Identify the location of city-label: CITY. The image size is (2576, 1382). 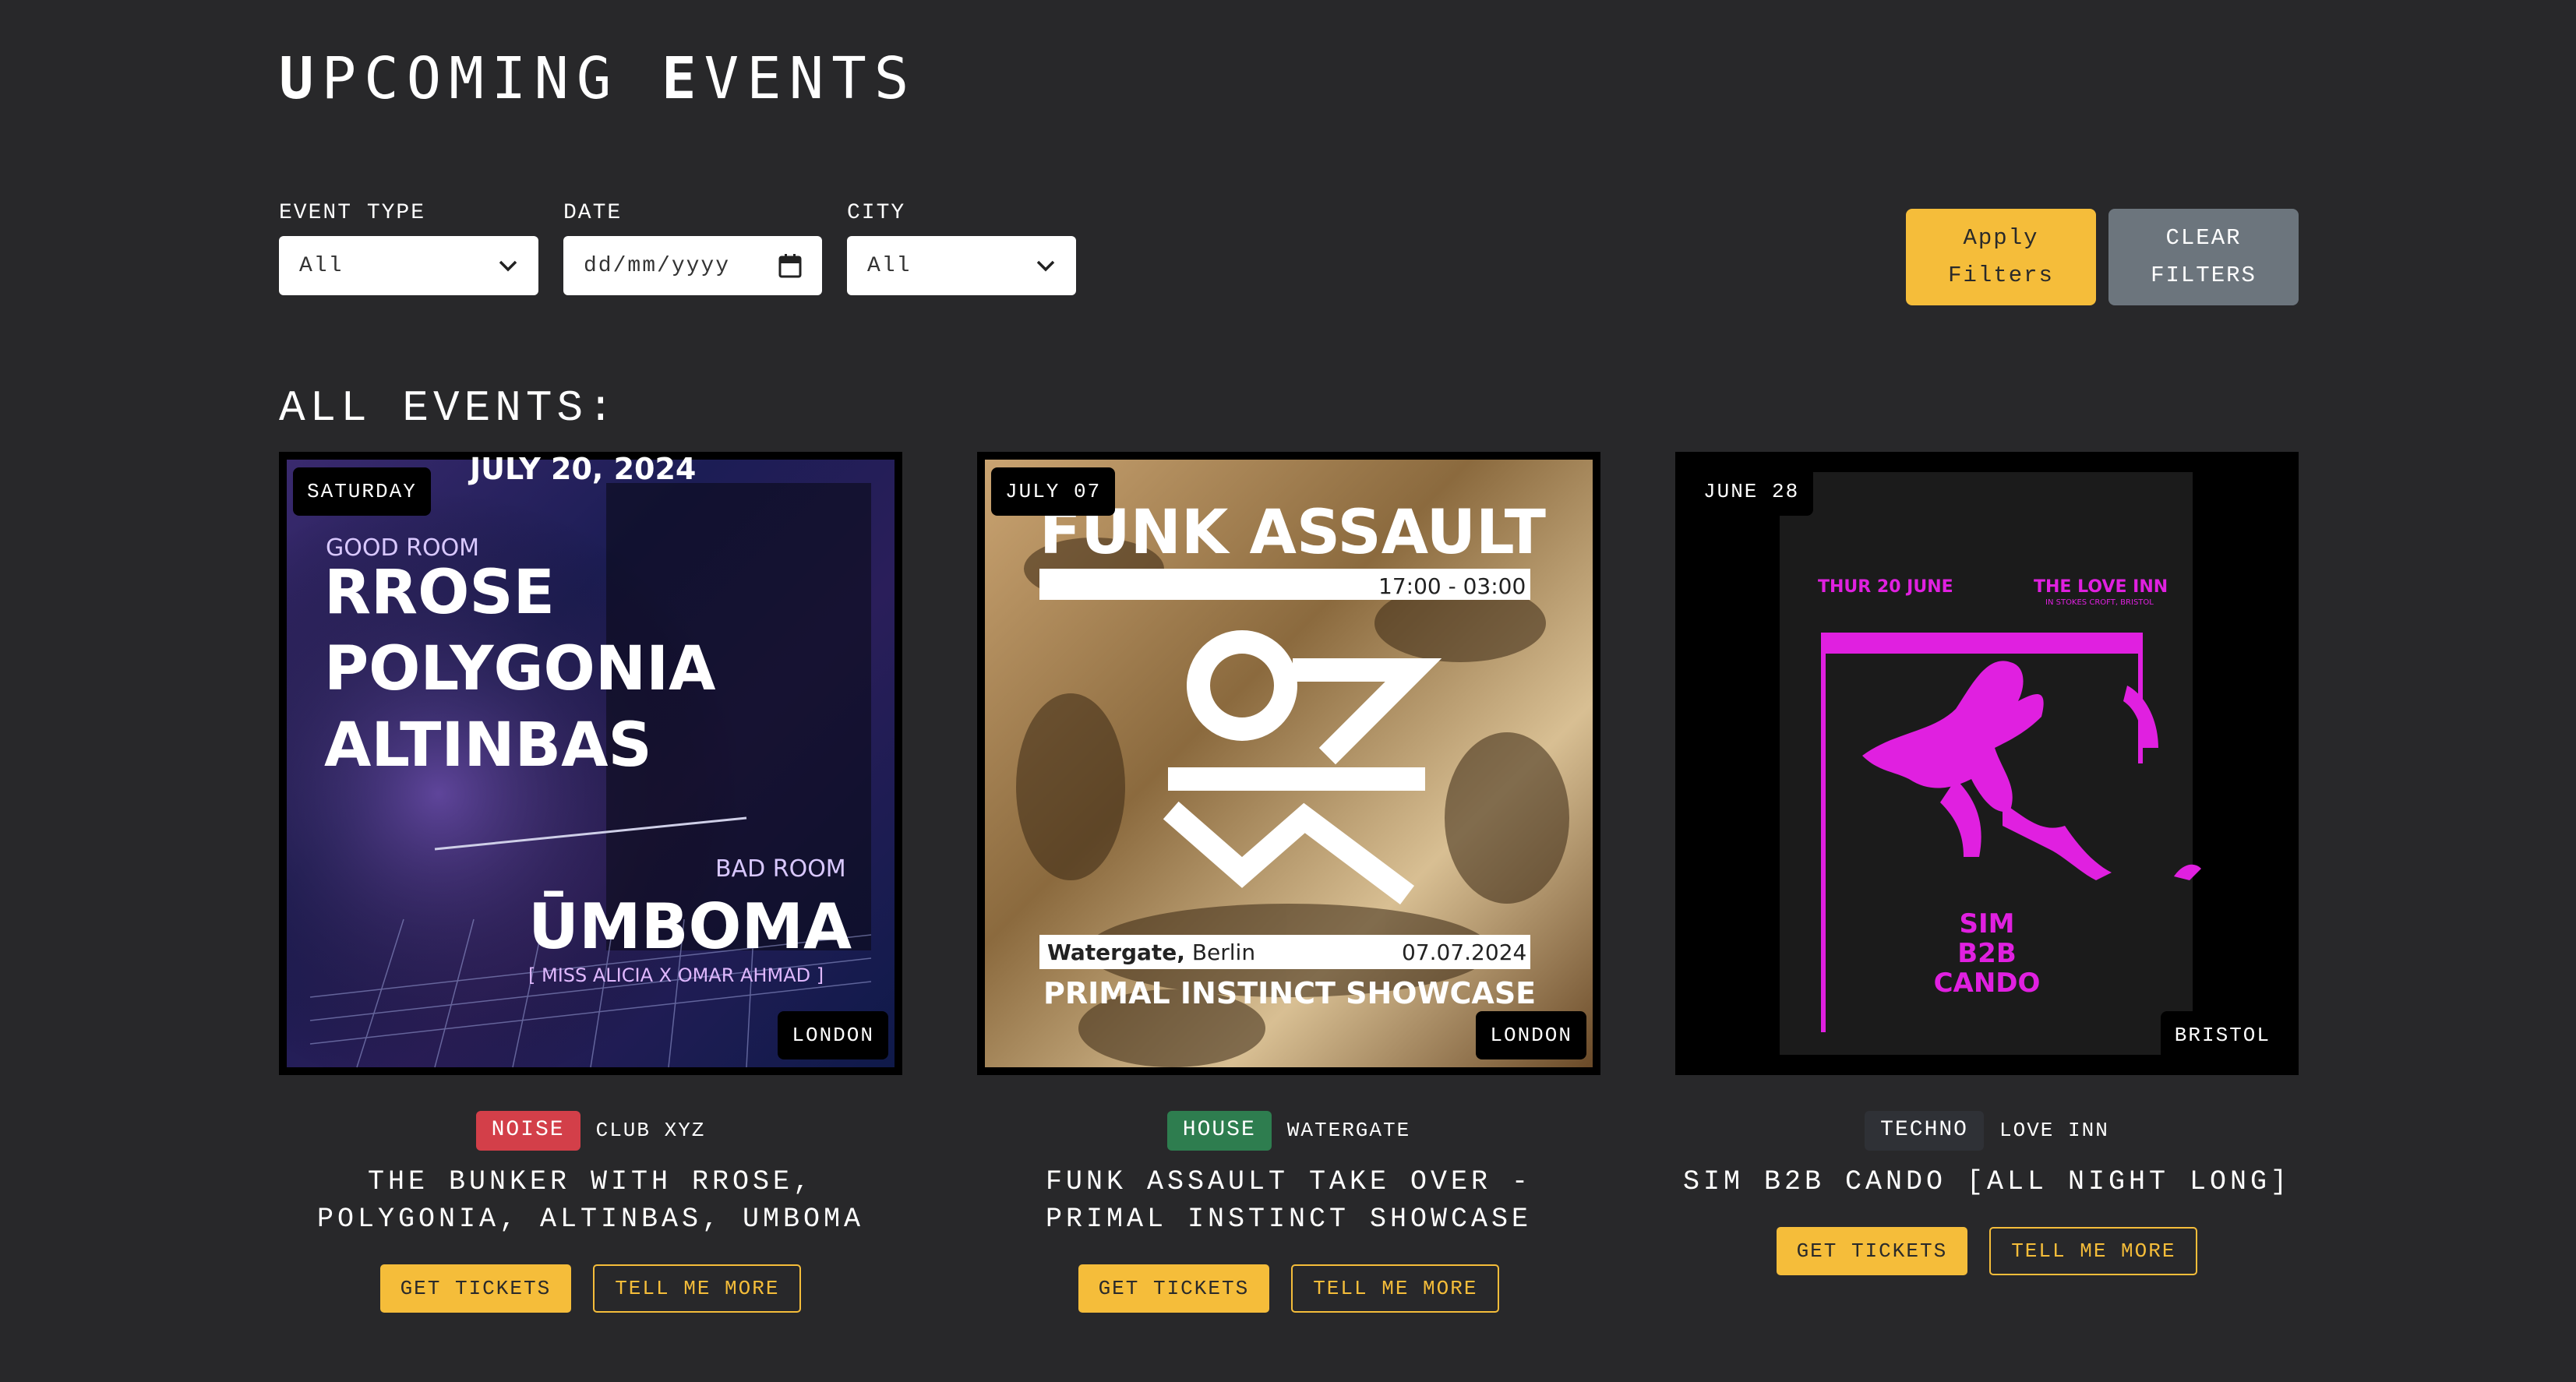
(876, 213).